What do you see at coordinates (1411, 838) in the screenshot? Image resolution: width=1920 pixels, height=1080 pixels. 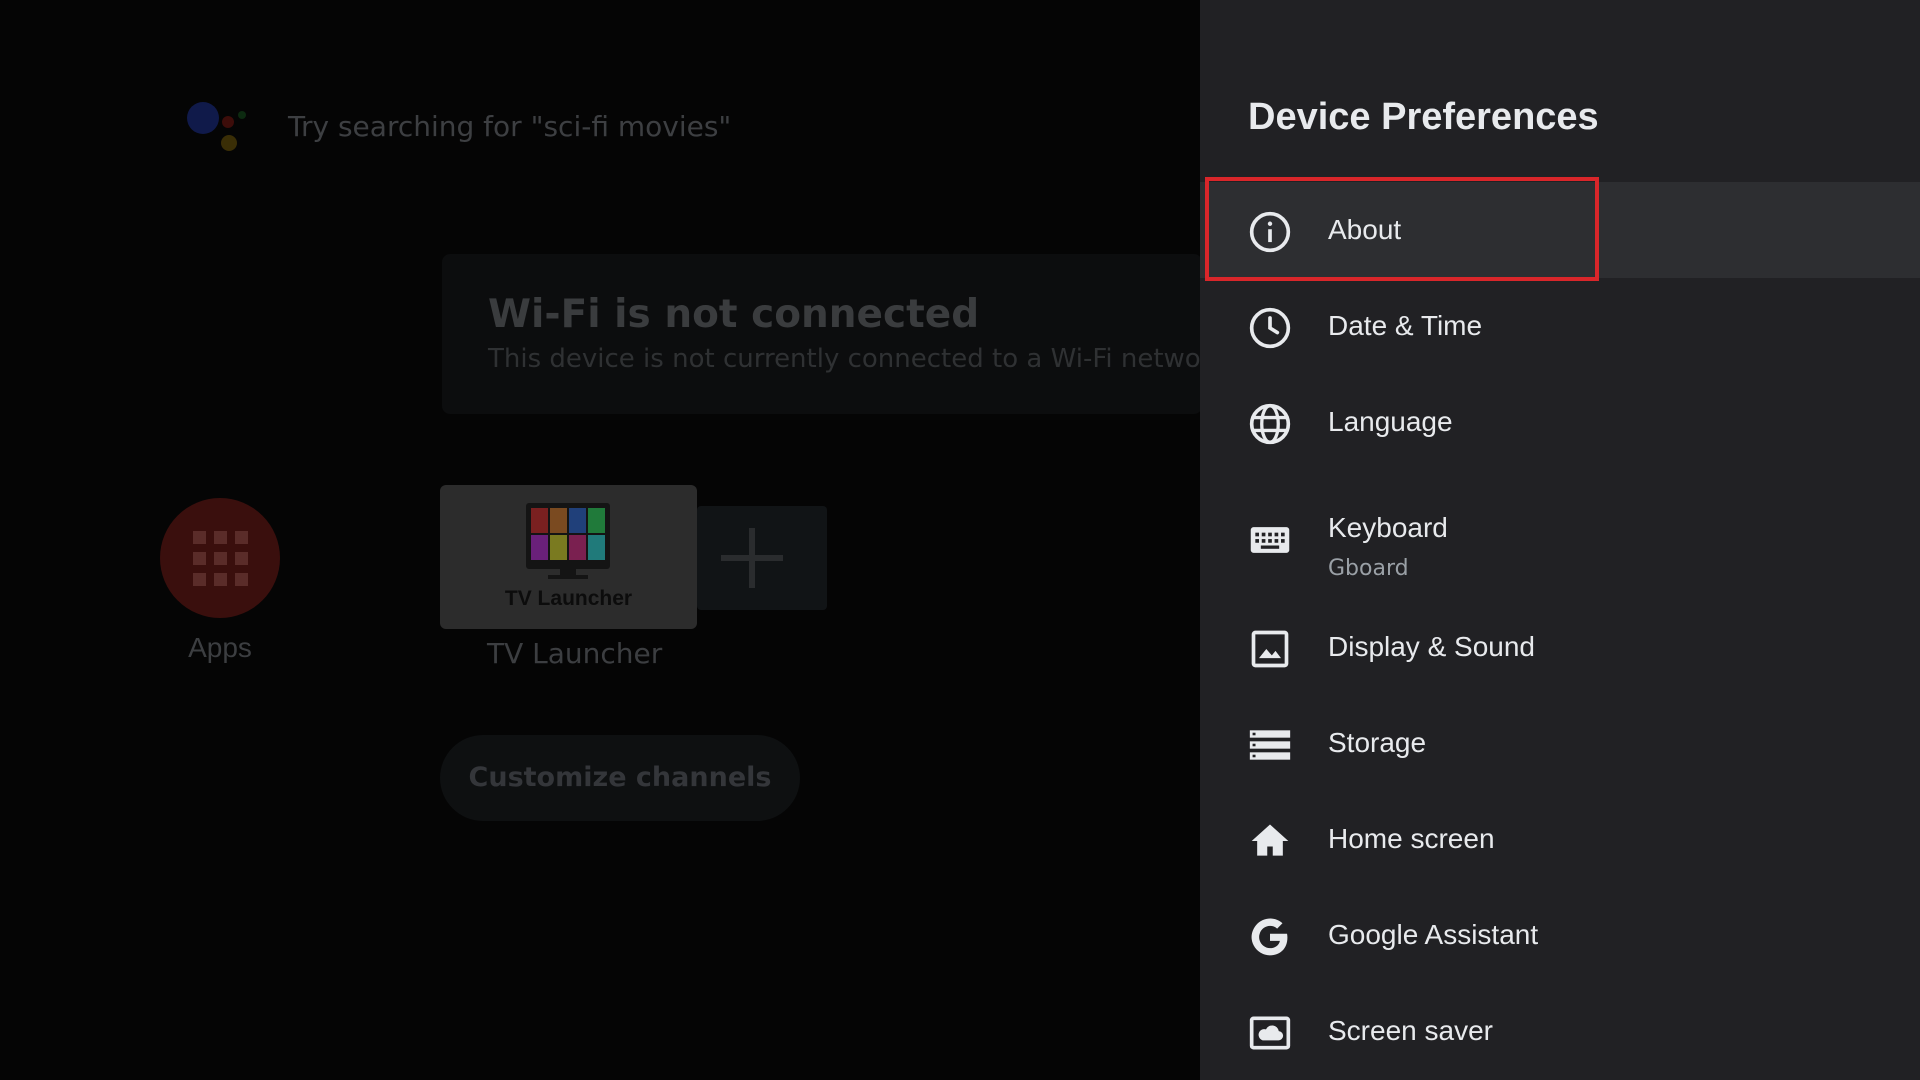 I see `menu-item-label: Home screen` at bounding box center [1411, 838].